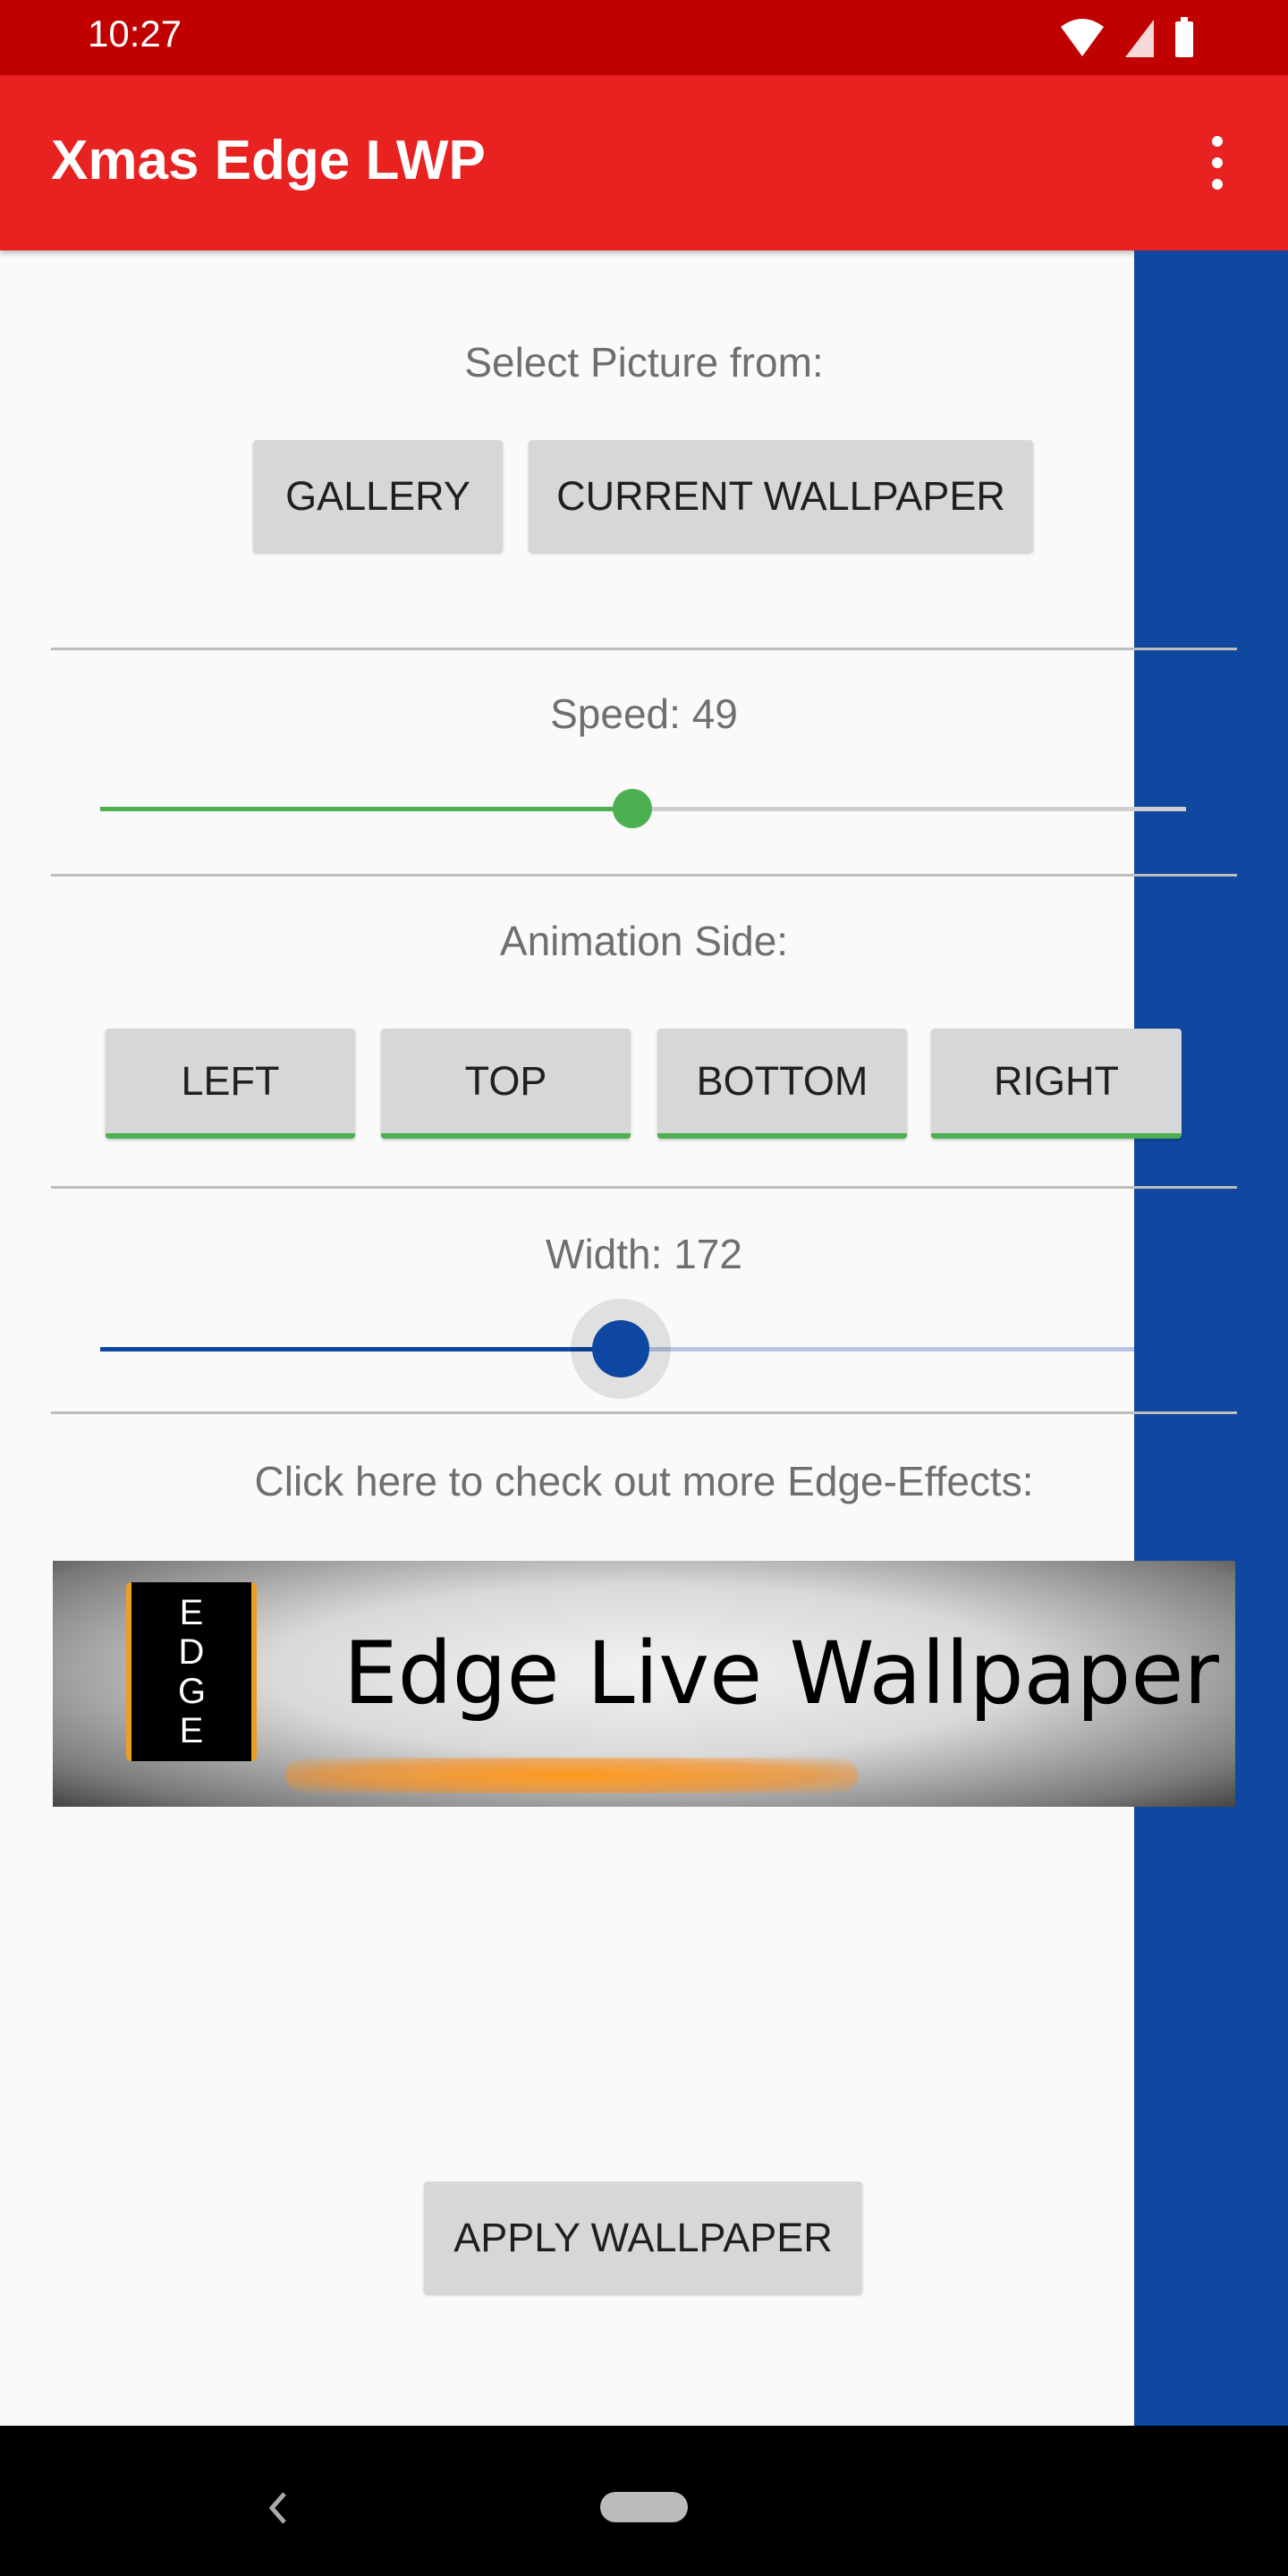 The width and height of the screenshot is (1288, 2576). What do you see at coordinates (644, 37) in the screenshot?
I see `status-bar: 10:27` at bounding box center [644, 37].